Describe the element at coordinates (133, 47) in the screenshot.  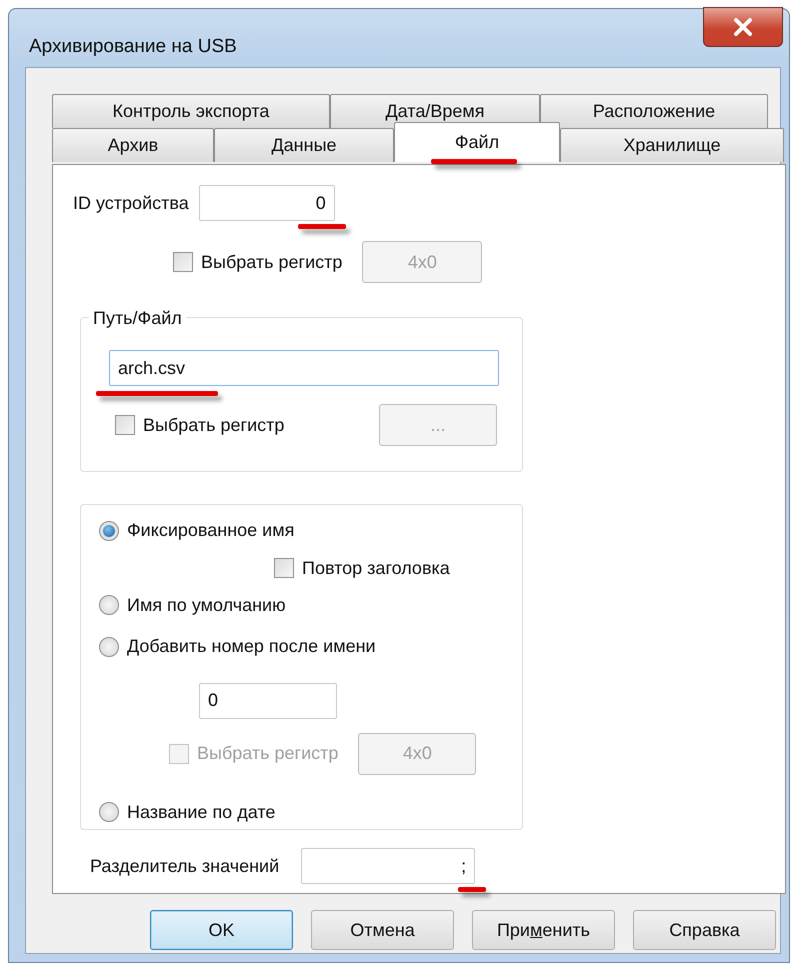
I see `window-title: Архивирование на USB` at that location.